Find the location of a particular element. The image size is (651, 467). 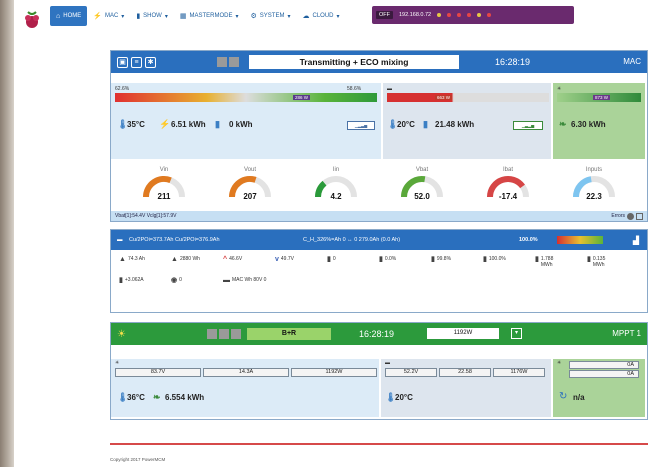

stat-icon: v is located at coordinates (277, 259).